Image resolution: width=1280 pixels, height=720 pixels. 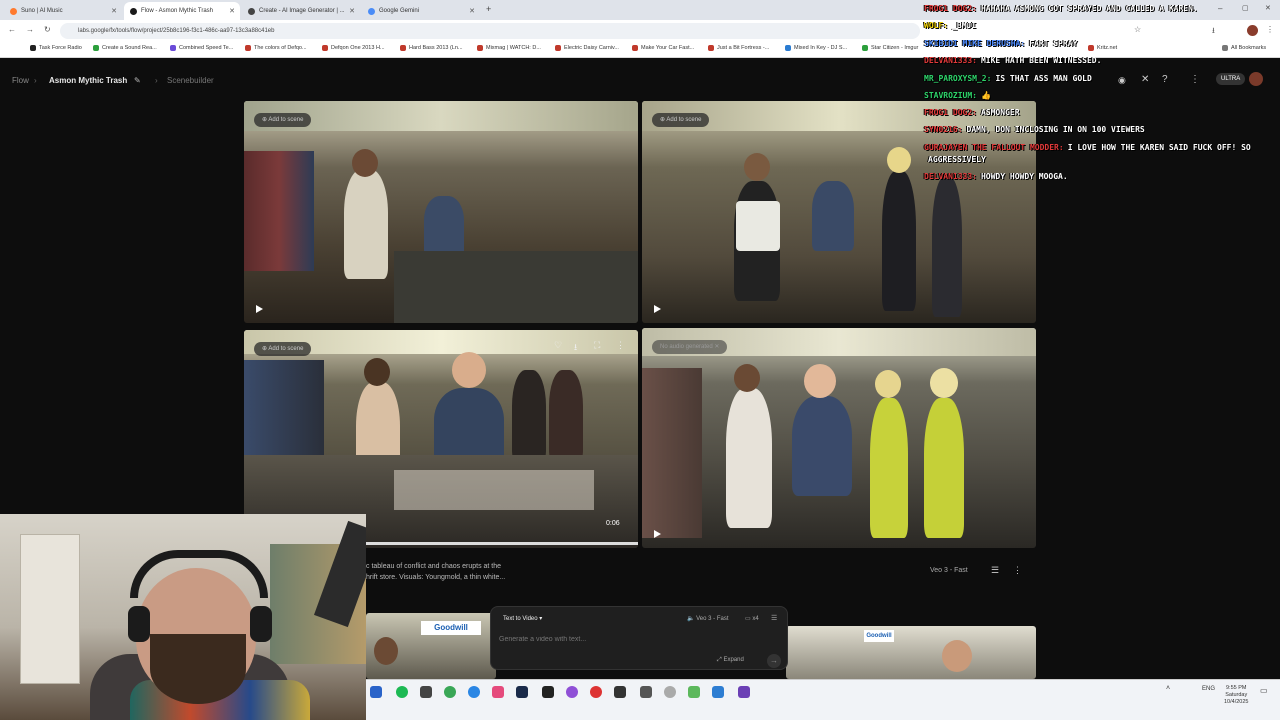 What do you see at coordinates (839, 438) in the screenshot?
I see `video-tile-4: No audio generated ✕` at bounding box center [839, 438].